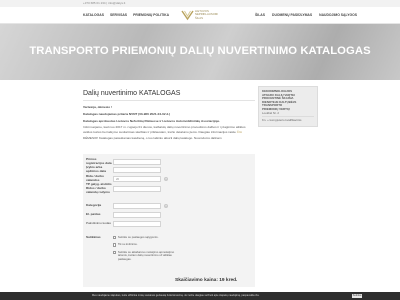  I want to click on email-label: El. paštas, so click(93, 214).